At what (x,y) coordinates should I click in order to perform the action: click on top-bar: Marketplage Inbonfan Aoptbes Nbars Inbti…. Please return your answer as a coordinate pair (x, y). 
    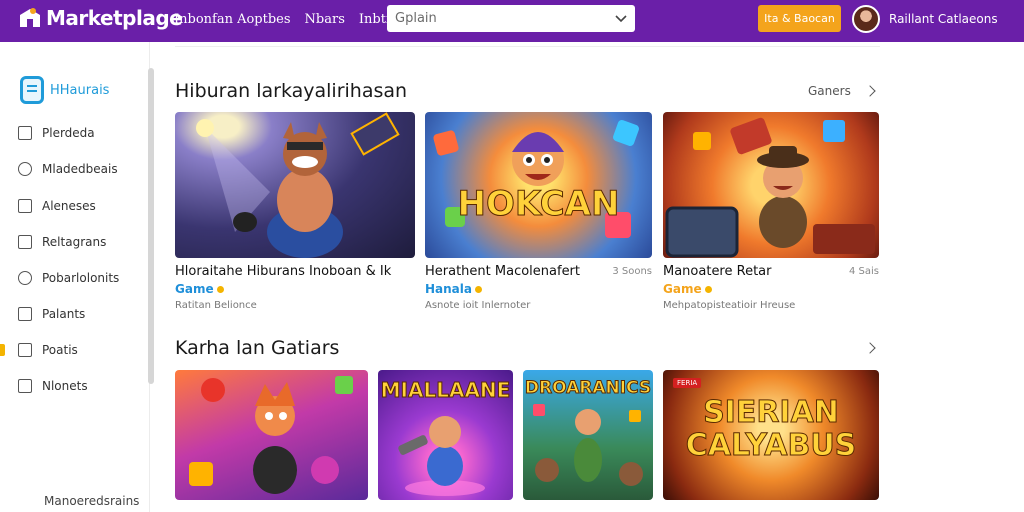
    Looking at the image, I should click on (512, 21).